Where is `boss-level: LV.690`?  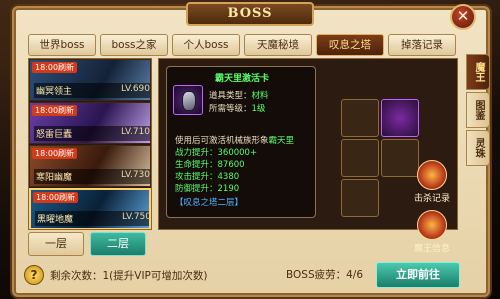
boss-level: LV.690 is located at coordinates (135, 89).